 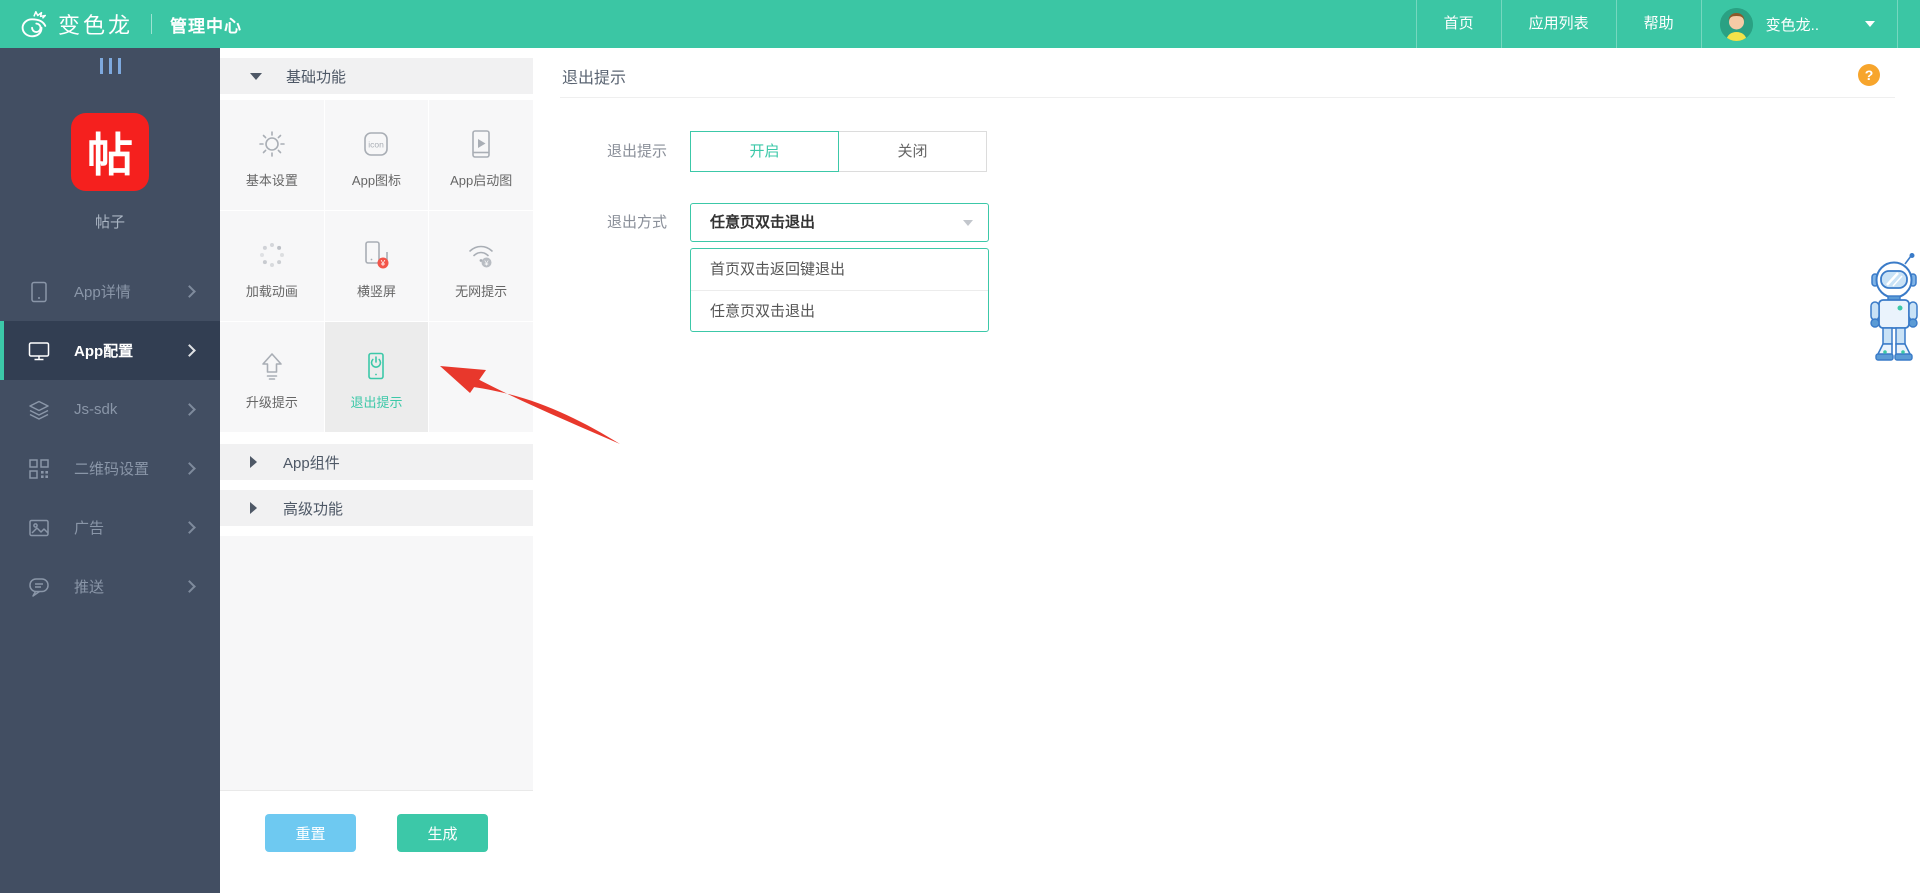 What do you see at coordinates (1736, 24) in the screenshot?
I see `avatar` at bounding box center [1736, 24].